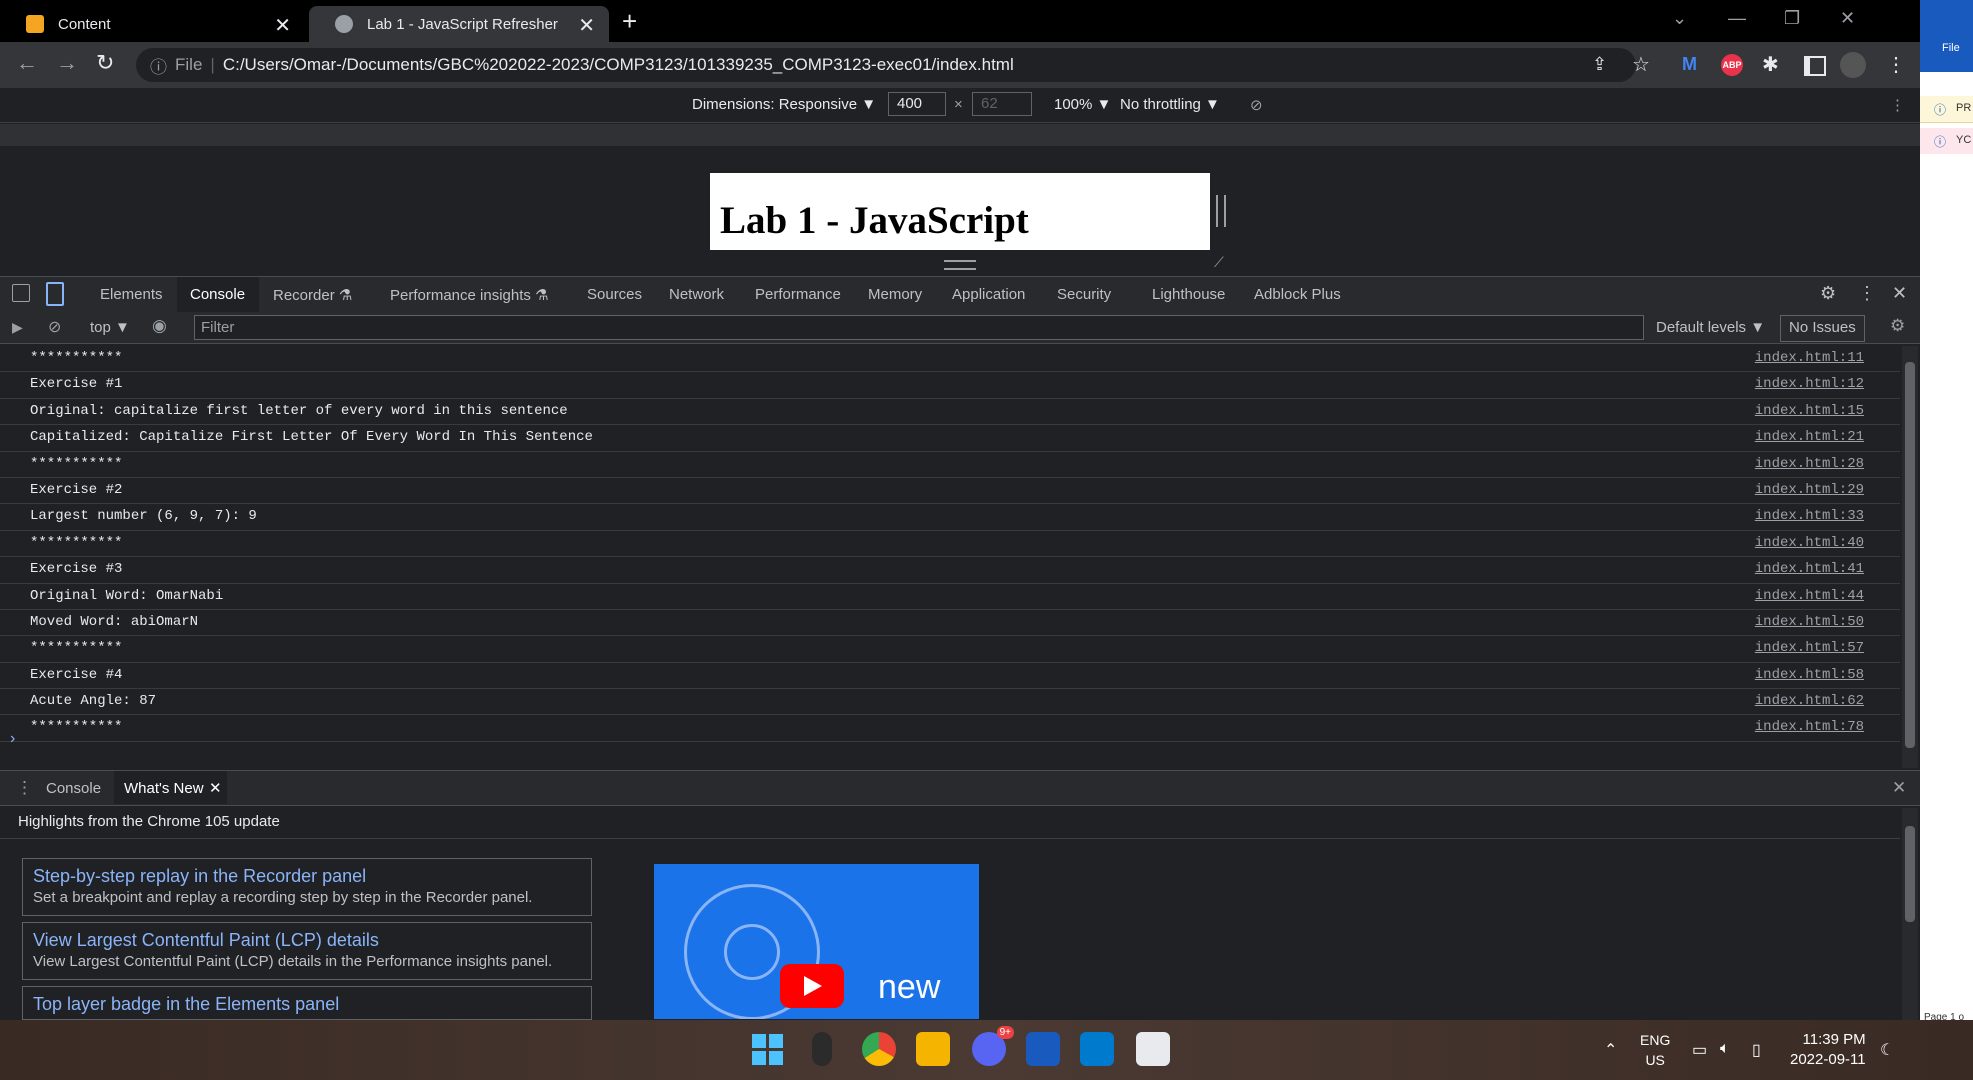  What do you see at coordinates (1732, 65) in the screenshot?
I see `adblock-extension-icon: ABP` at bounding box center [1732, 65].